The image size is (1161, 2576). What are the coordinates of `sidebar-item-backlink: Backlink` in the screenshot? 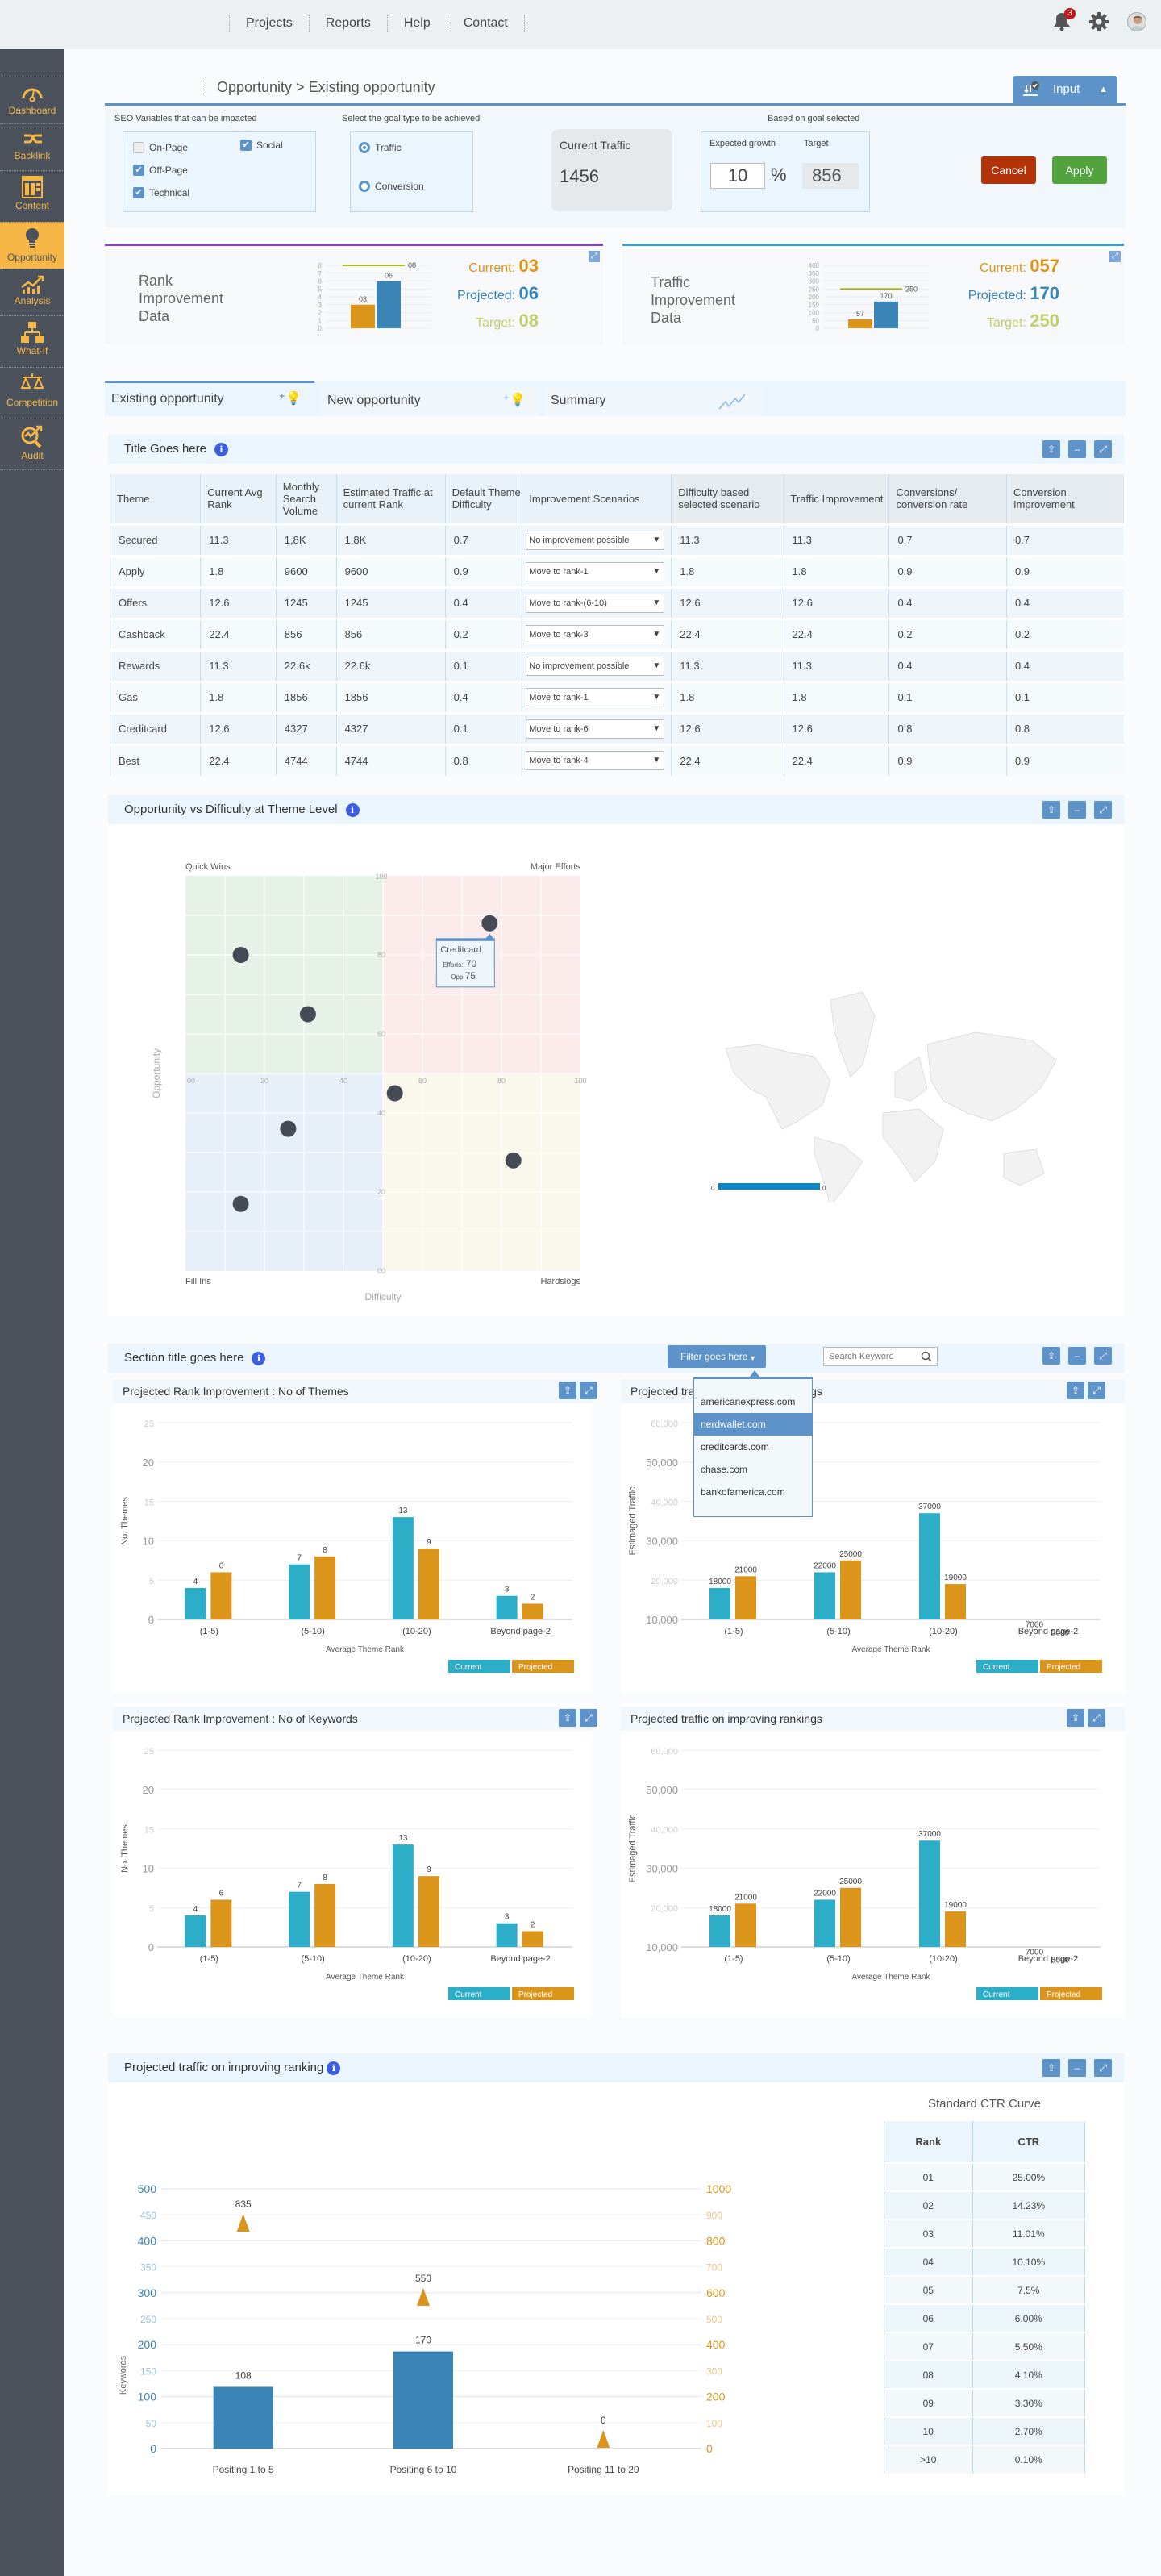 It's located at (32, 146).